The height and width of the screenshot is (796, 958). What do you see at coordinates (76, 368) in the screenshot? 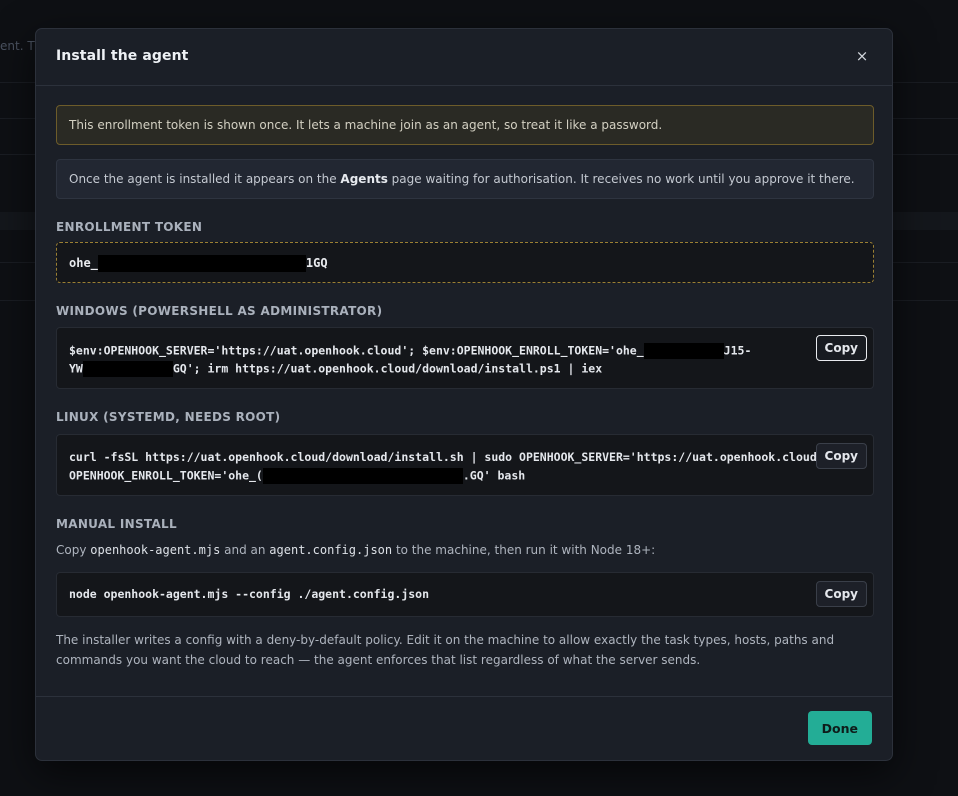
I see `command-text: YW` at bounding box center [76, 368].